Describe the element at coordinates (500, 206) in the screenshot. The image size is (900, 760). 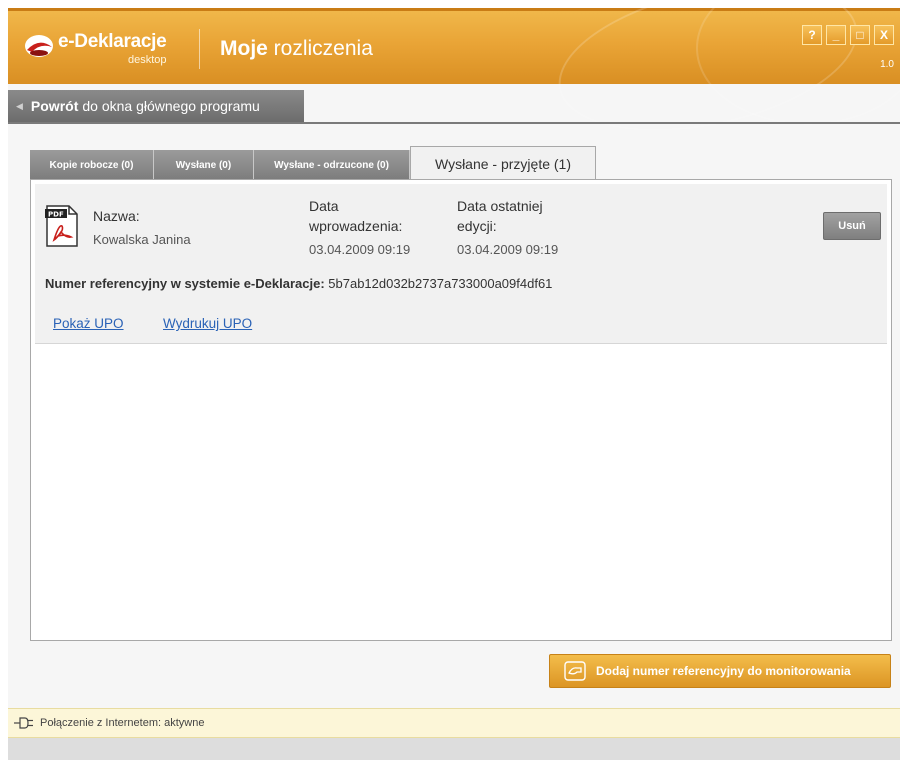
I see `edit-date-label-1: Data ostatniej` at that location.